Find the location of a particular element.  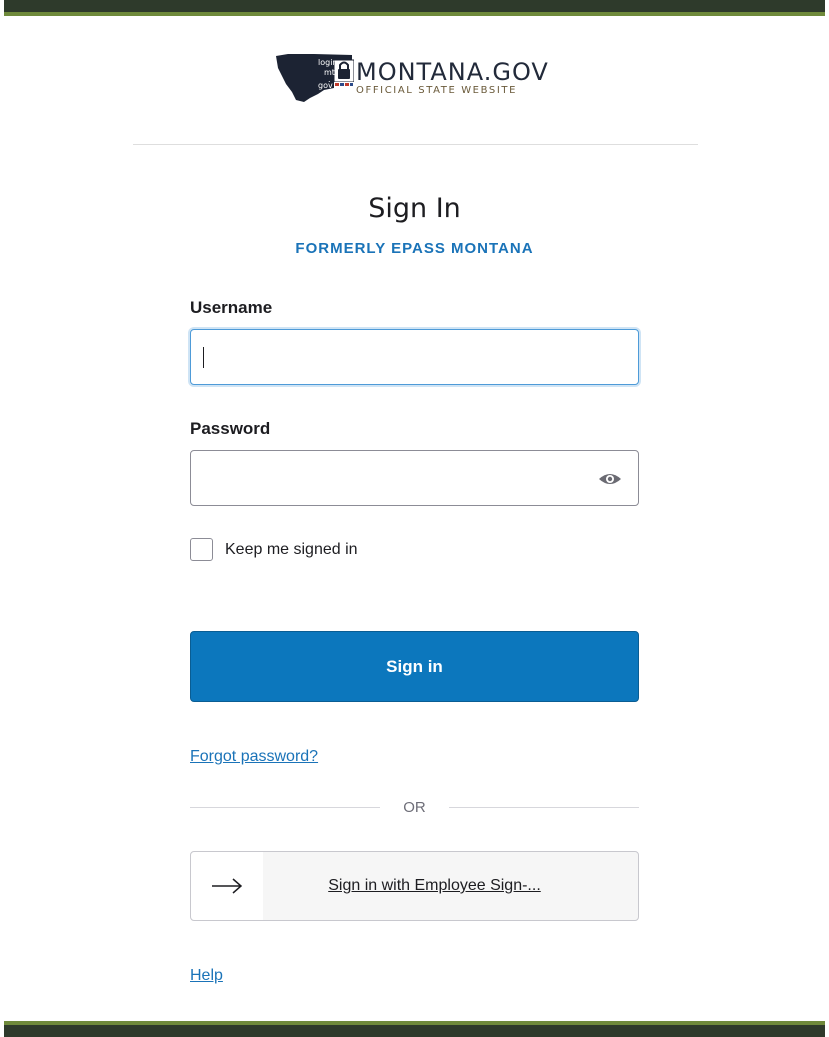

help-link: Help is located at coordinates (206, 976).